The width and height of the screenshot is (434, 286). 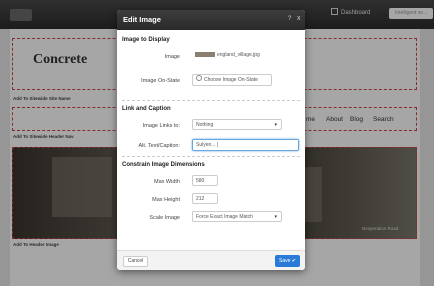 What do you see at coordinates (211, 20) in the screenshot?
I see `dialog-header: Edit Image ? x` at bounding box center [211, 20].